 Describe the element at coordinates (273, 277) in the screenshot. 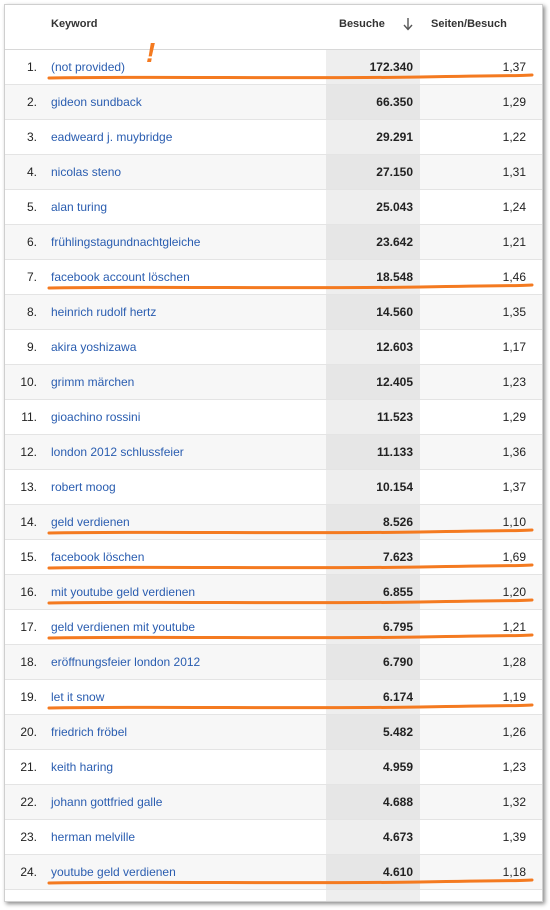

I see `table-row: 7. facebook account löschen 18.548 1,46` at that location.